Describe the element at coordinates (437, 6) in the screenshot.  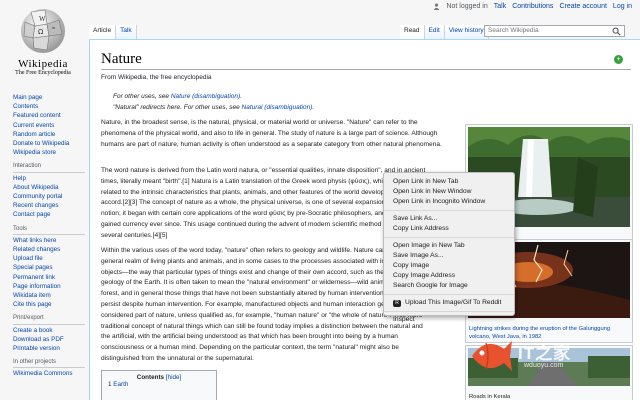
I see `user-icon` at that location.